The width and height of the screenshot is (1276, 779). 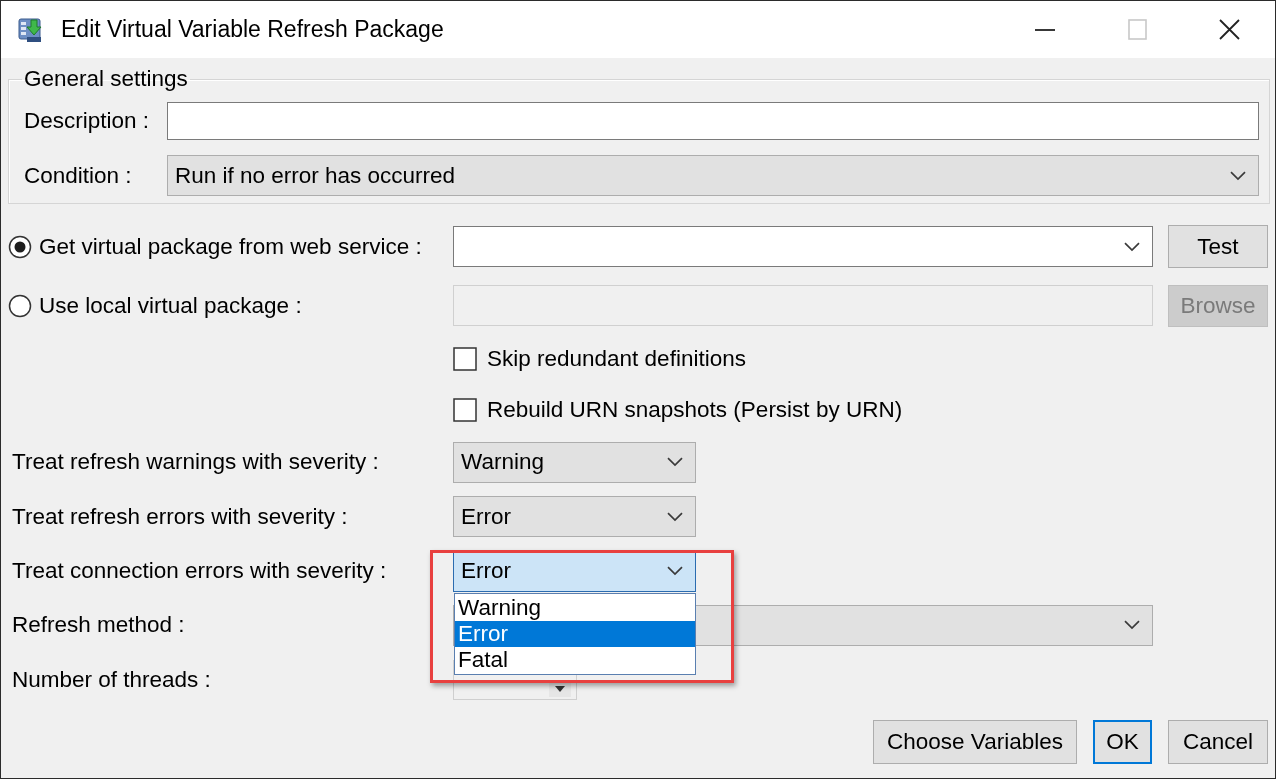 What do you see at coordinates (200, 571) in the screenshot?
I see `severity-label: Treat connection errors with severity :` at bounding box center [200, 571].